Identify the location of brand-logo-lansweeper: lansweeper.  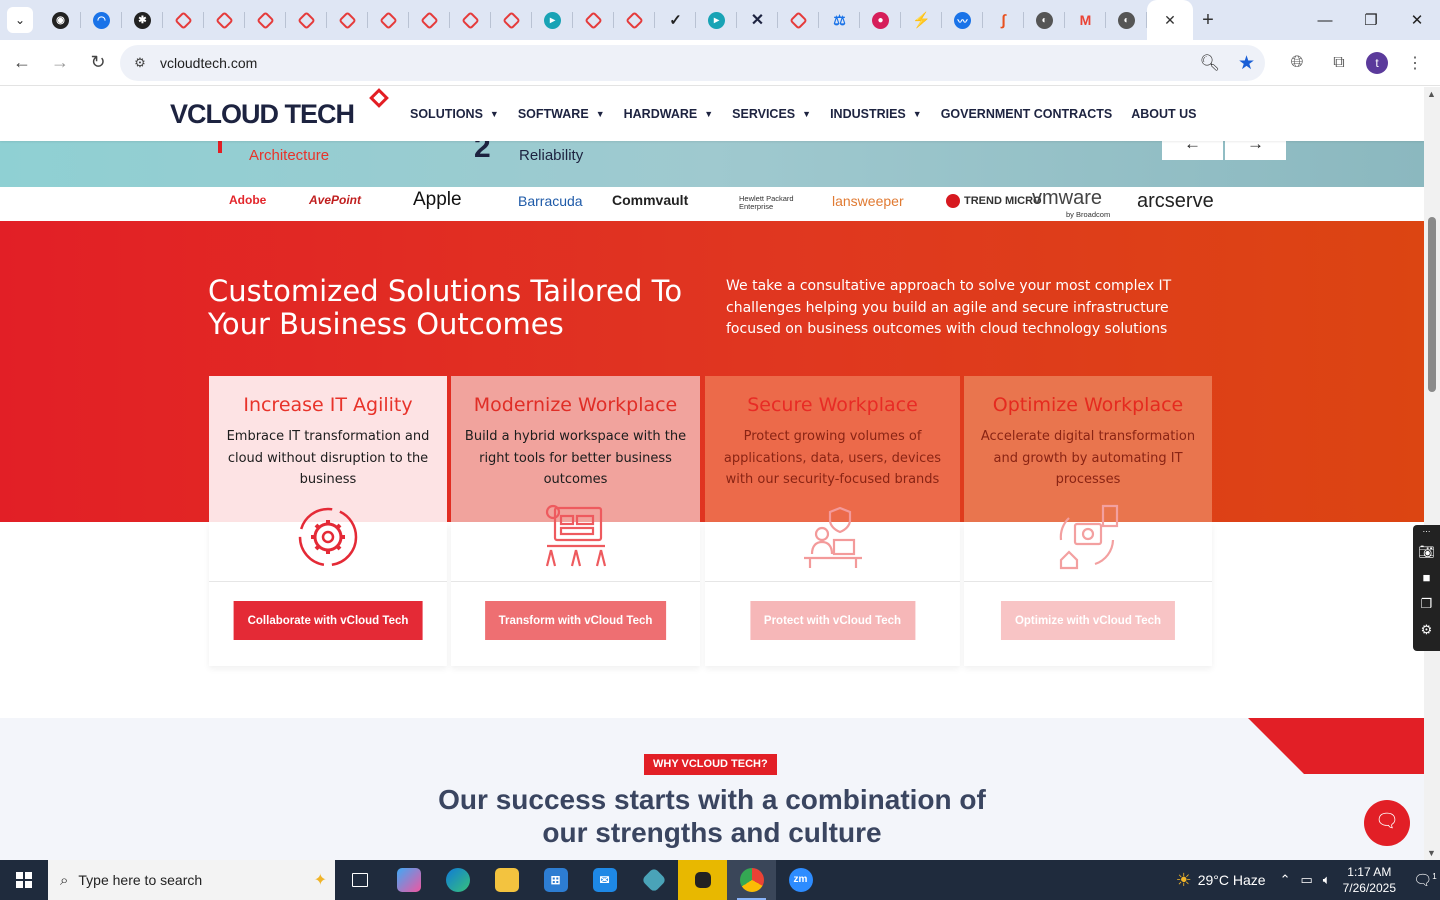
(868, 201).